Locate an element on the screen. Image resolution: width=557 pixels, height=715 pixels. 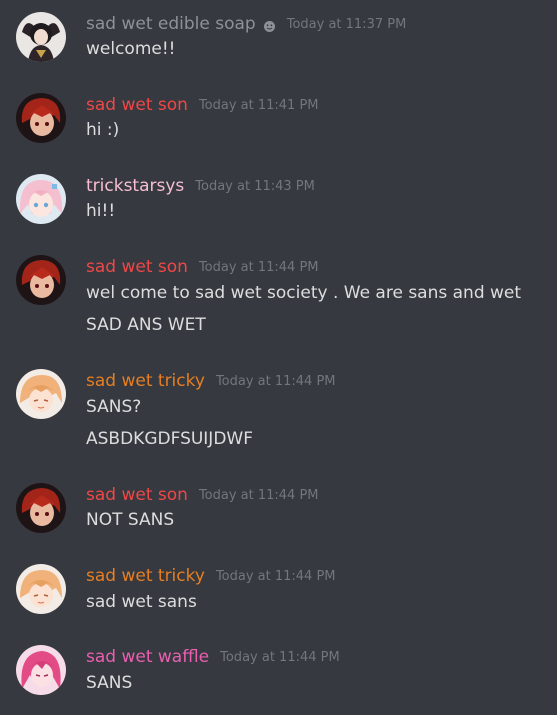
timestamp: Today at 11:41 PM is located at coordinates (258, 105).